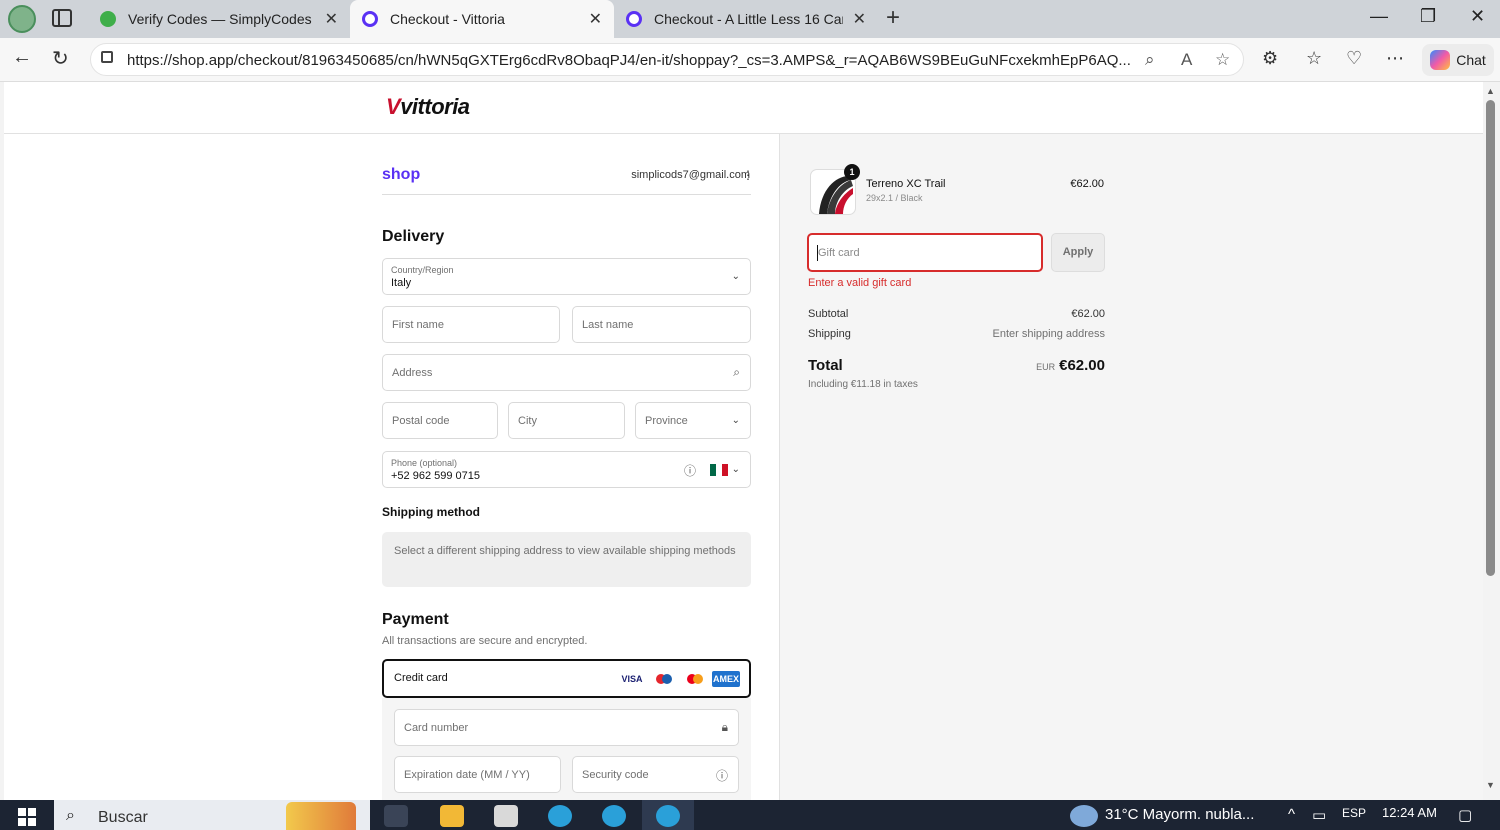 This screenshot has height=830, width=1500. Describe the element at coordinates (1428, 16) in the screenshot. I see `restore-icon: ❐` at that location.